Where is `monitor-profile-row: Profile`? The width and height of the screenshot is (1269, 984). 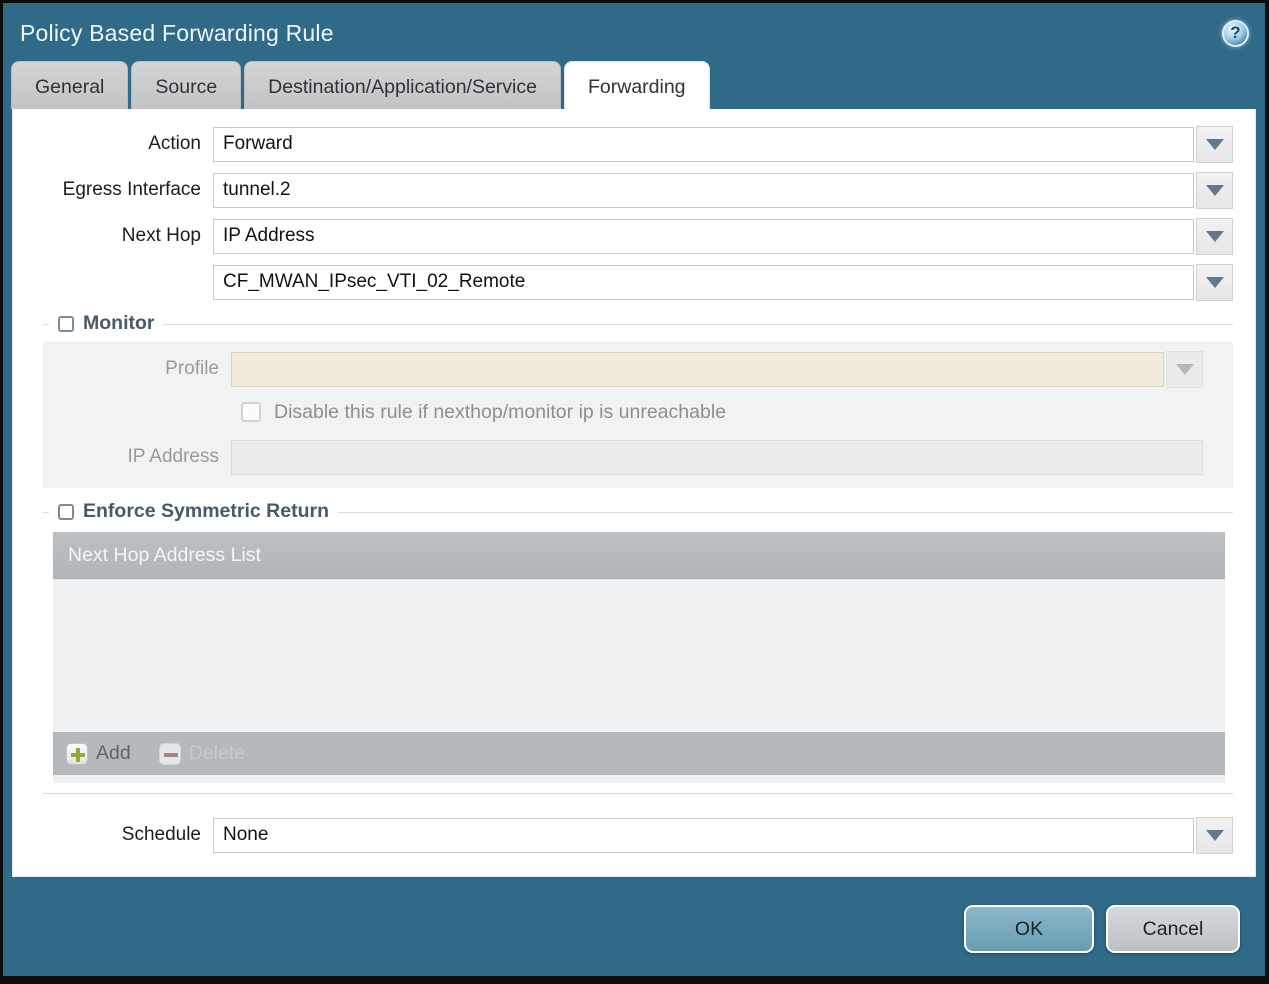 monitor-profile-row: Profile is located at coordinates (623, 369).